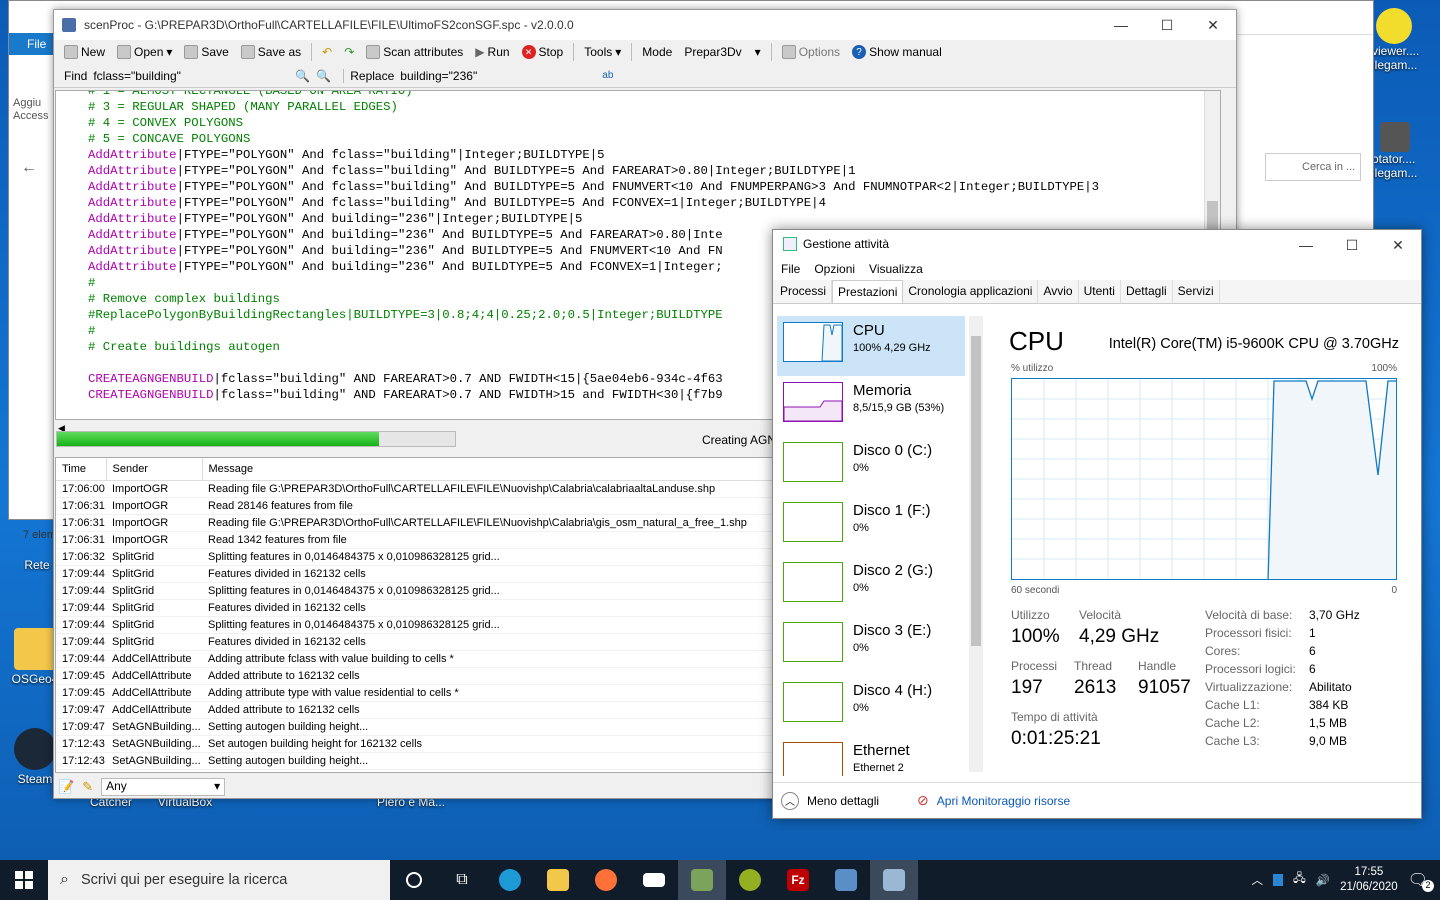  What do you see at coordinates (1196, 291) in the screenshot?
I see `tab-servizi: Servizi` at bounding box center [1196, 291].